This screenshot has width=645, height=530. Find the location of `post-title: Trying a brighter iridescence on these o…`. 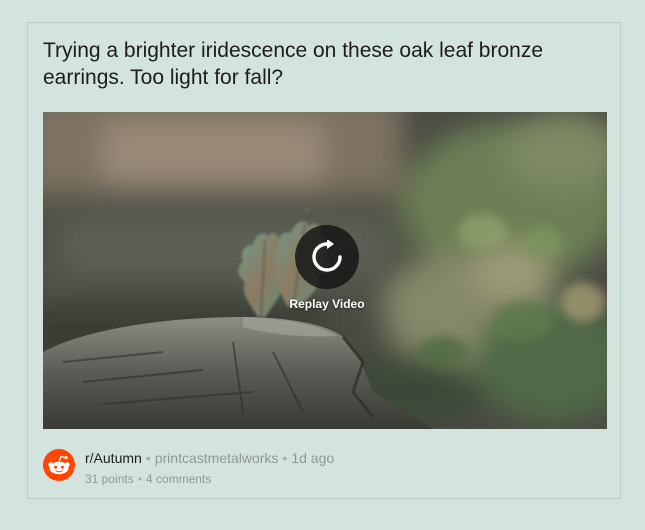

post-title: Trying a brighter iridescence on these o… is located at coordinates (323, 64).